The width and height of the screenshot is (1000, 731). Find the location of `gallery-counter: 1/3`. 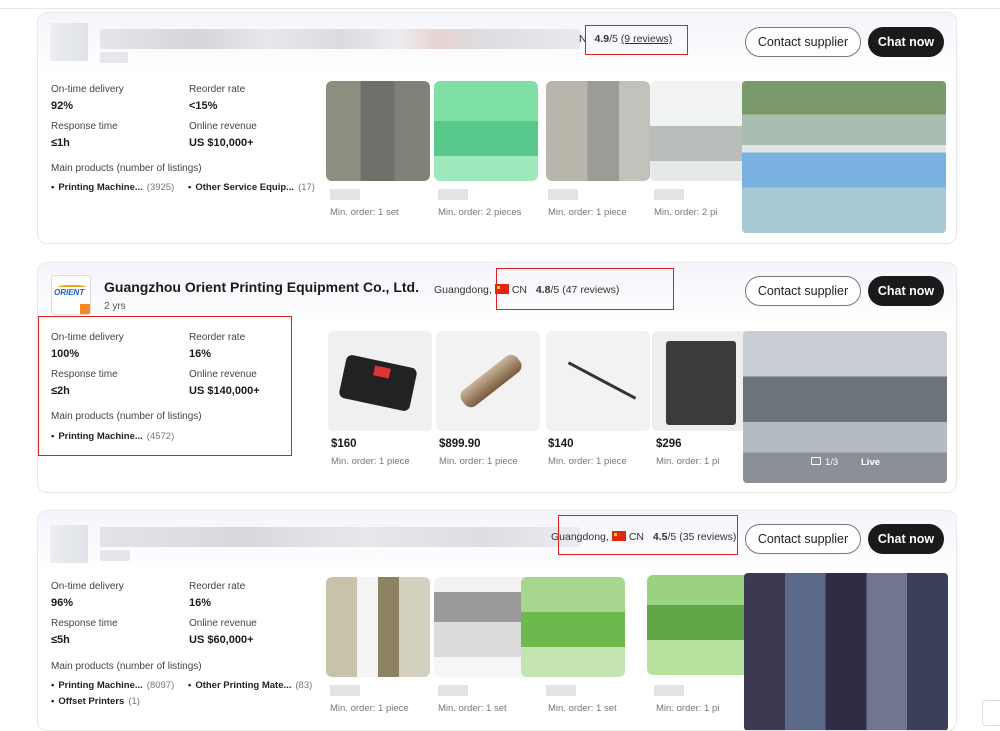

gallery-counter: 1/3 is located at coordinates (824, 462).